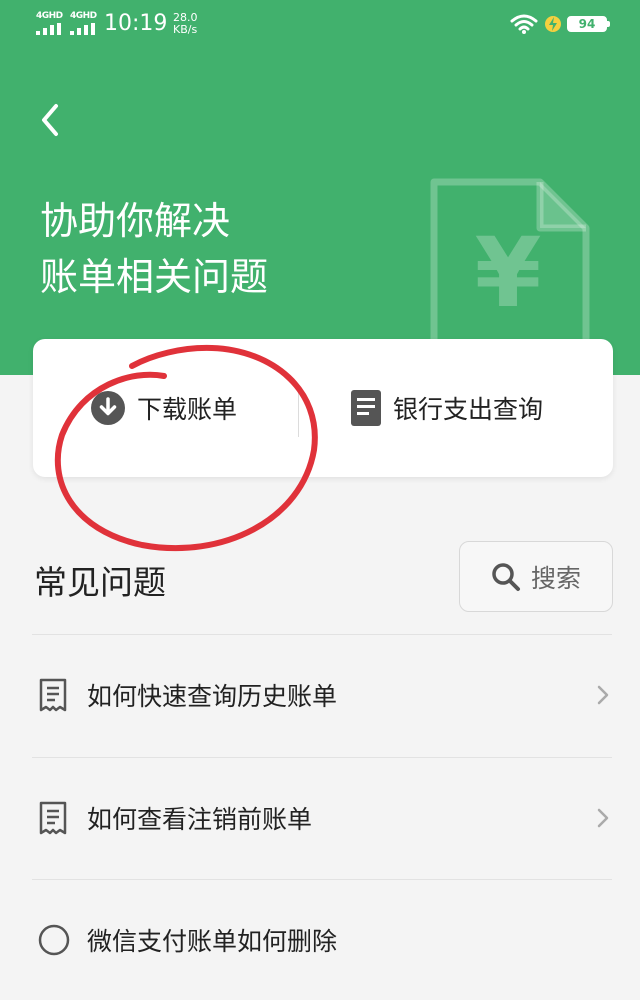 The image size is (640, 1000). I want to click on faq-item-cancelled-bill: 如何查看注销前账单, so click(322, 818).